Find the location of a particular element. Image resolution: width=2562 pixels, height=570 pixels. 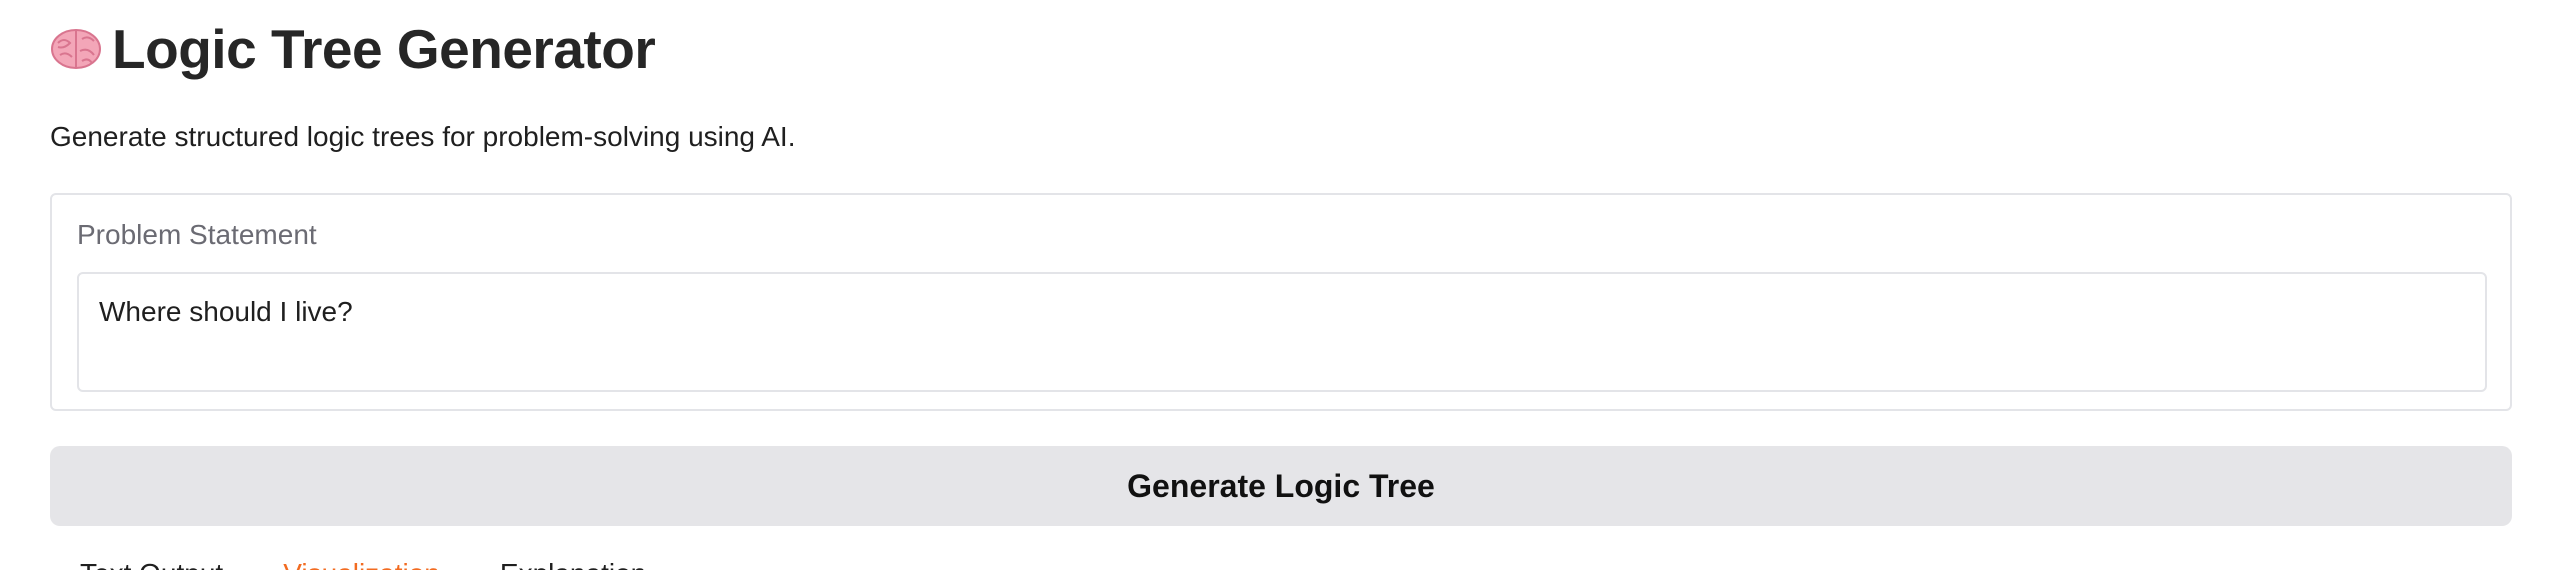

tab-visualization: Visualization is located at coordinates (361, 562).